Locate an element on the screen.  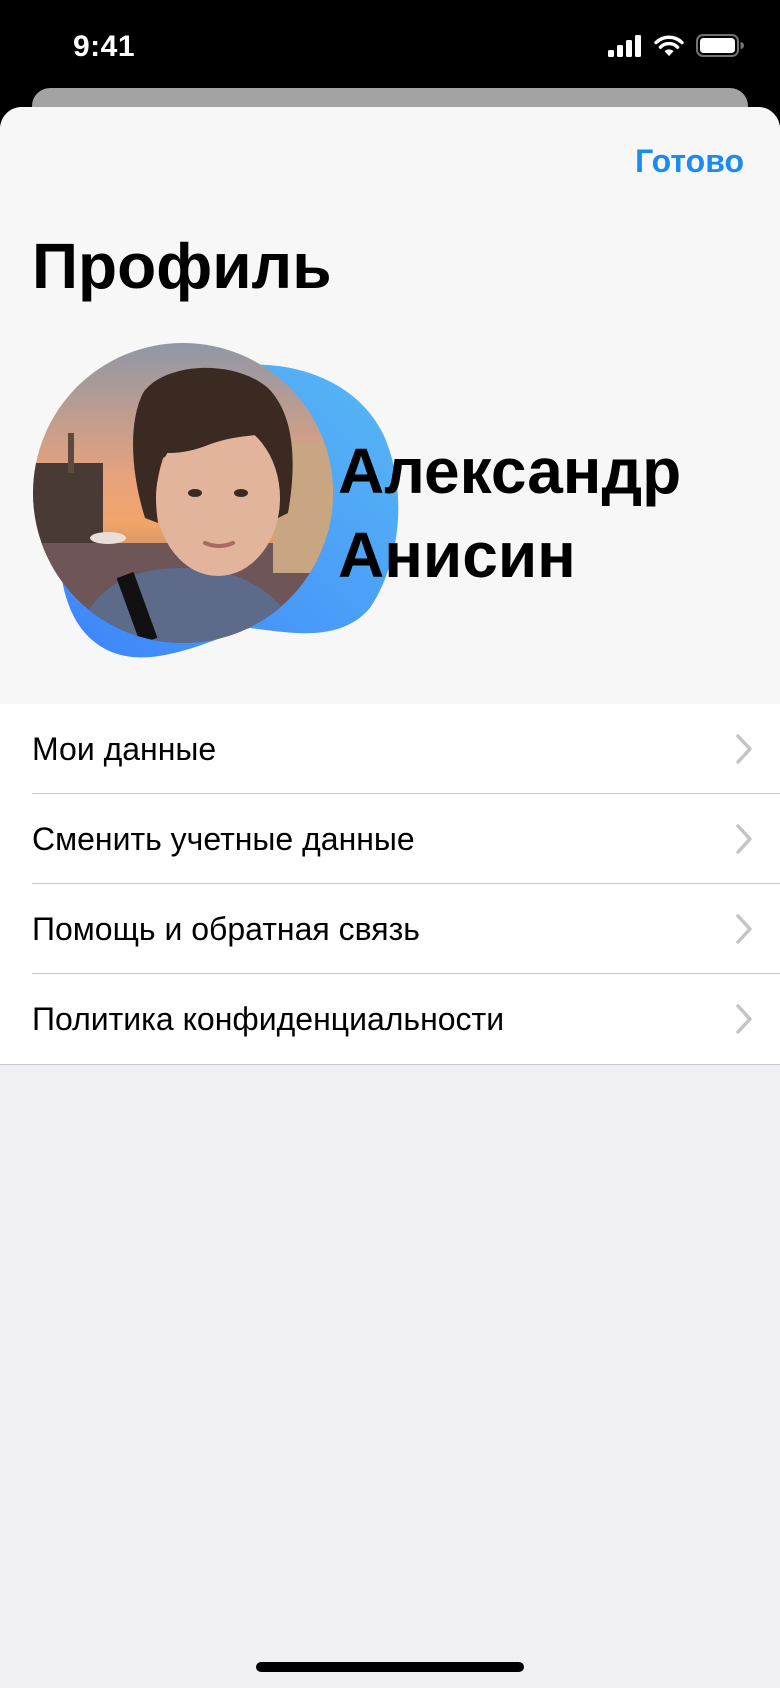
avatar-photo is located at coordinates (183, 493).